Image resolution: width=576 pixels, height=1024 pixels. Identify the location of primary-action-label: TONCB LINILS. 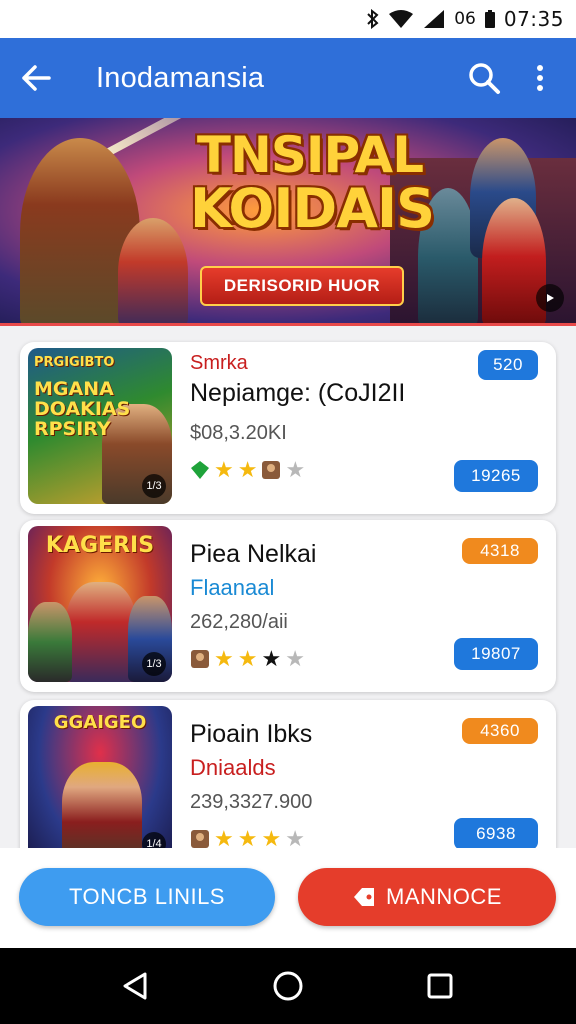
(147, 896).